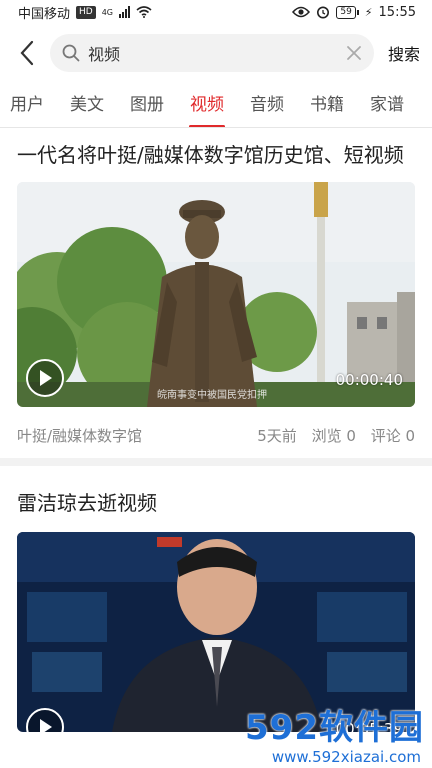 The width and height of the screenshot is (432, 768). Describe the element at coordinates (277, 436) in the screenshot. I see `video-time-ago: 5天前` at that location.